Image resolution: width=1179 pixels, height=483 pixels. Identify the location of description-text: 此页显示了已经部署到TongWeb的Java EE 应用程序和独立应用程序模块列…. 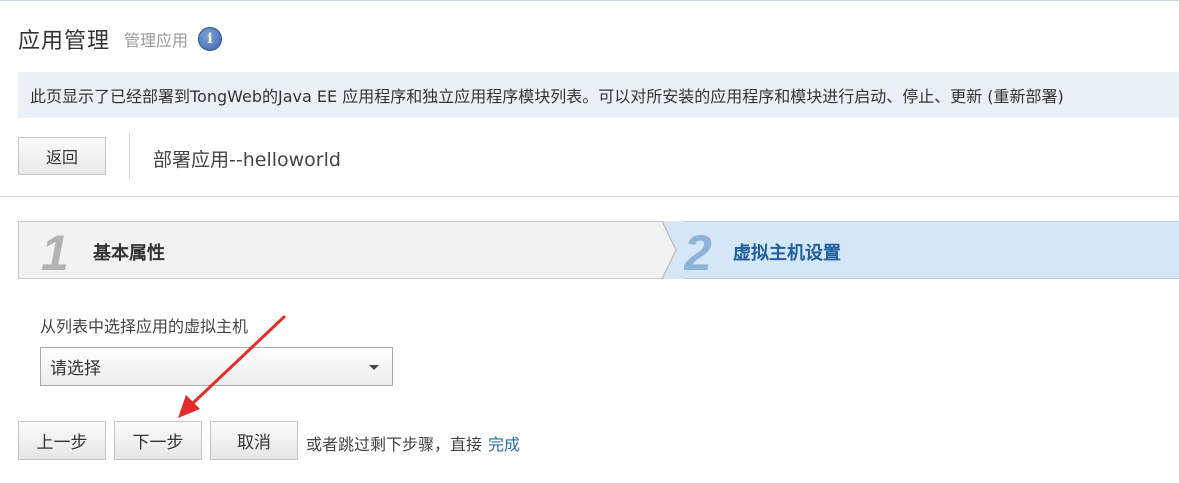
(547, 96).